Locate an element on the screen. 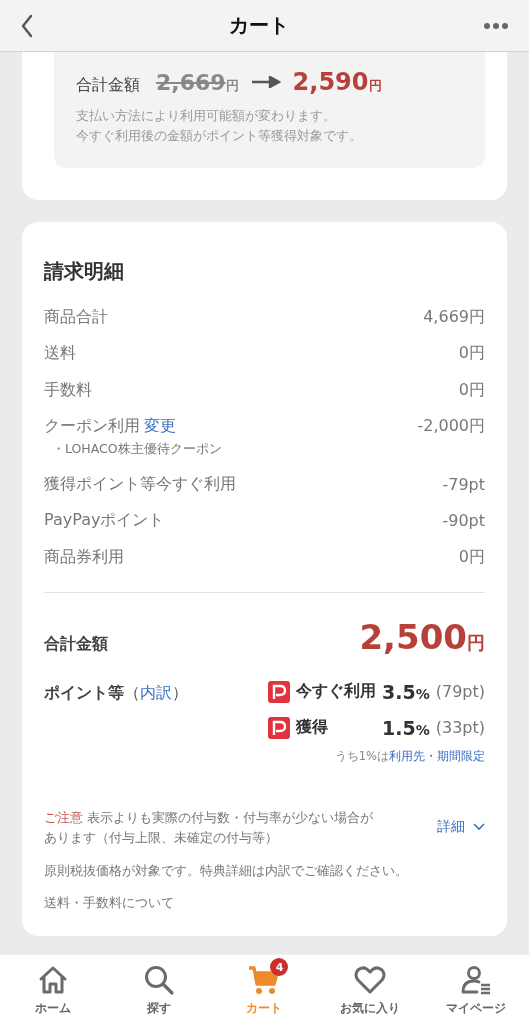  row-value: 4,669円 is located at coordinates (454, 317).